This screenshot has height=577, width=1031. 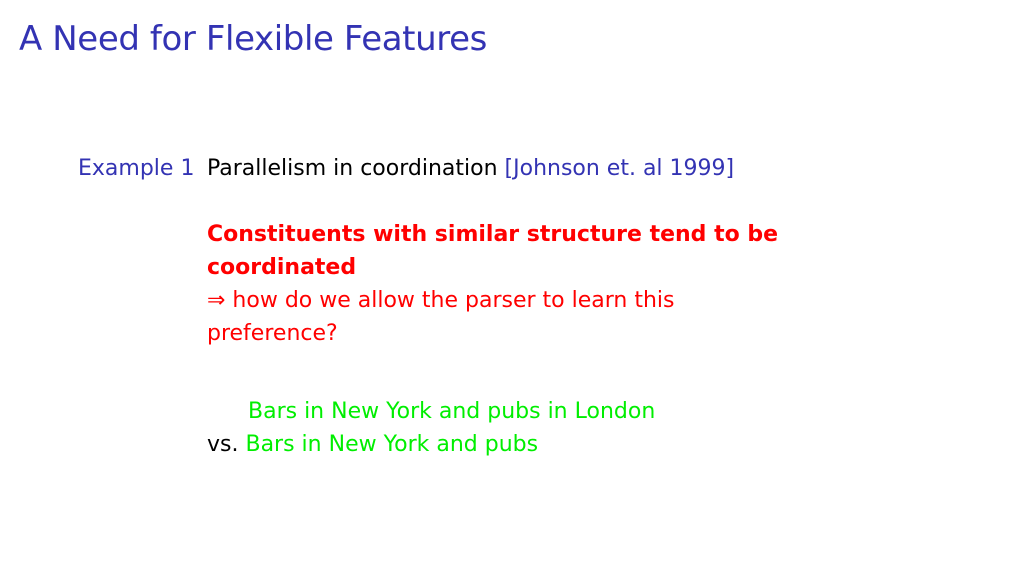 I want to click on example-phrase-2-text: Bars in New York and pubs, so click(x=392, y=444).